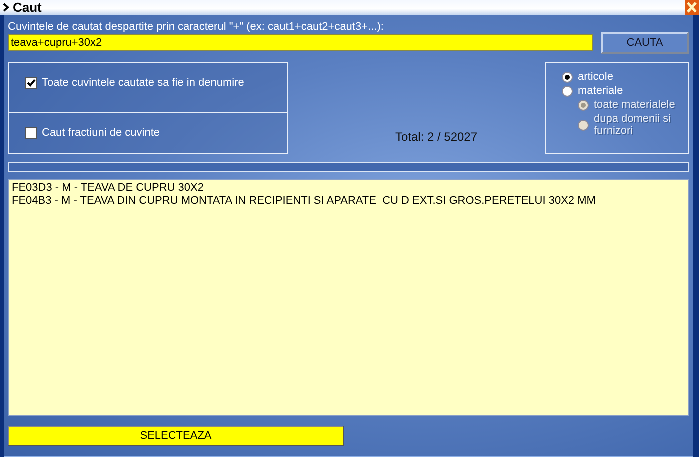 The height and width of the screenshot is (457, 699). Describe the element at coordinates (143, 83) in the screenshot. I see `checkbox-label: Toate cuvintele cautate sa fie in denumire` at that location.